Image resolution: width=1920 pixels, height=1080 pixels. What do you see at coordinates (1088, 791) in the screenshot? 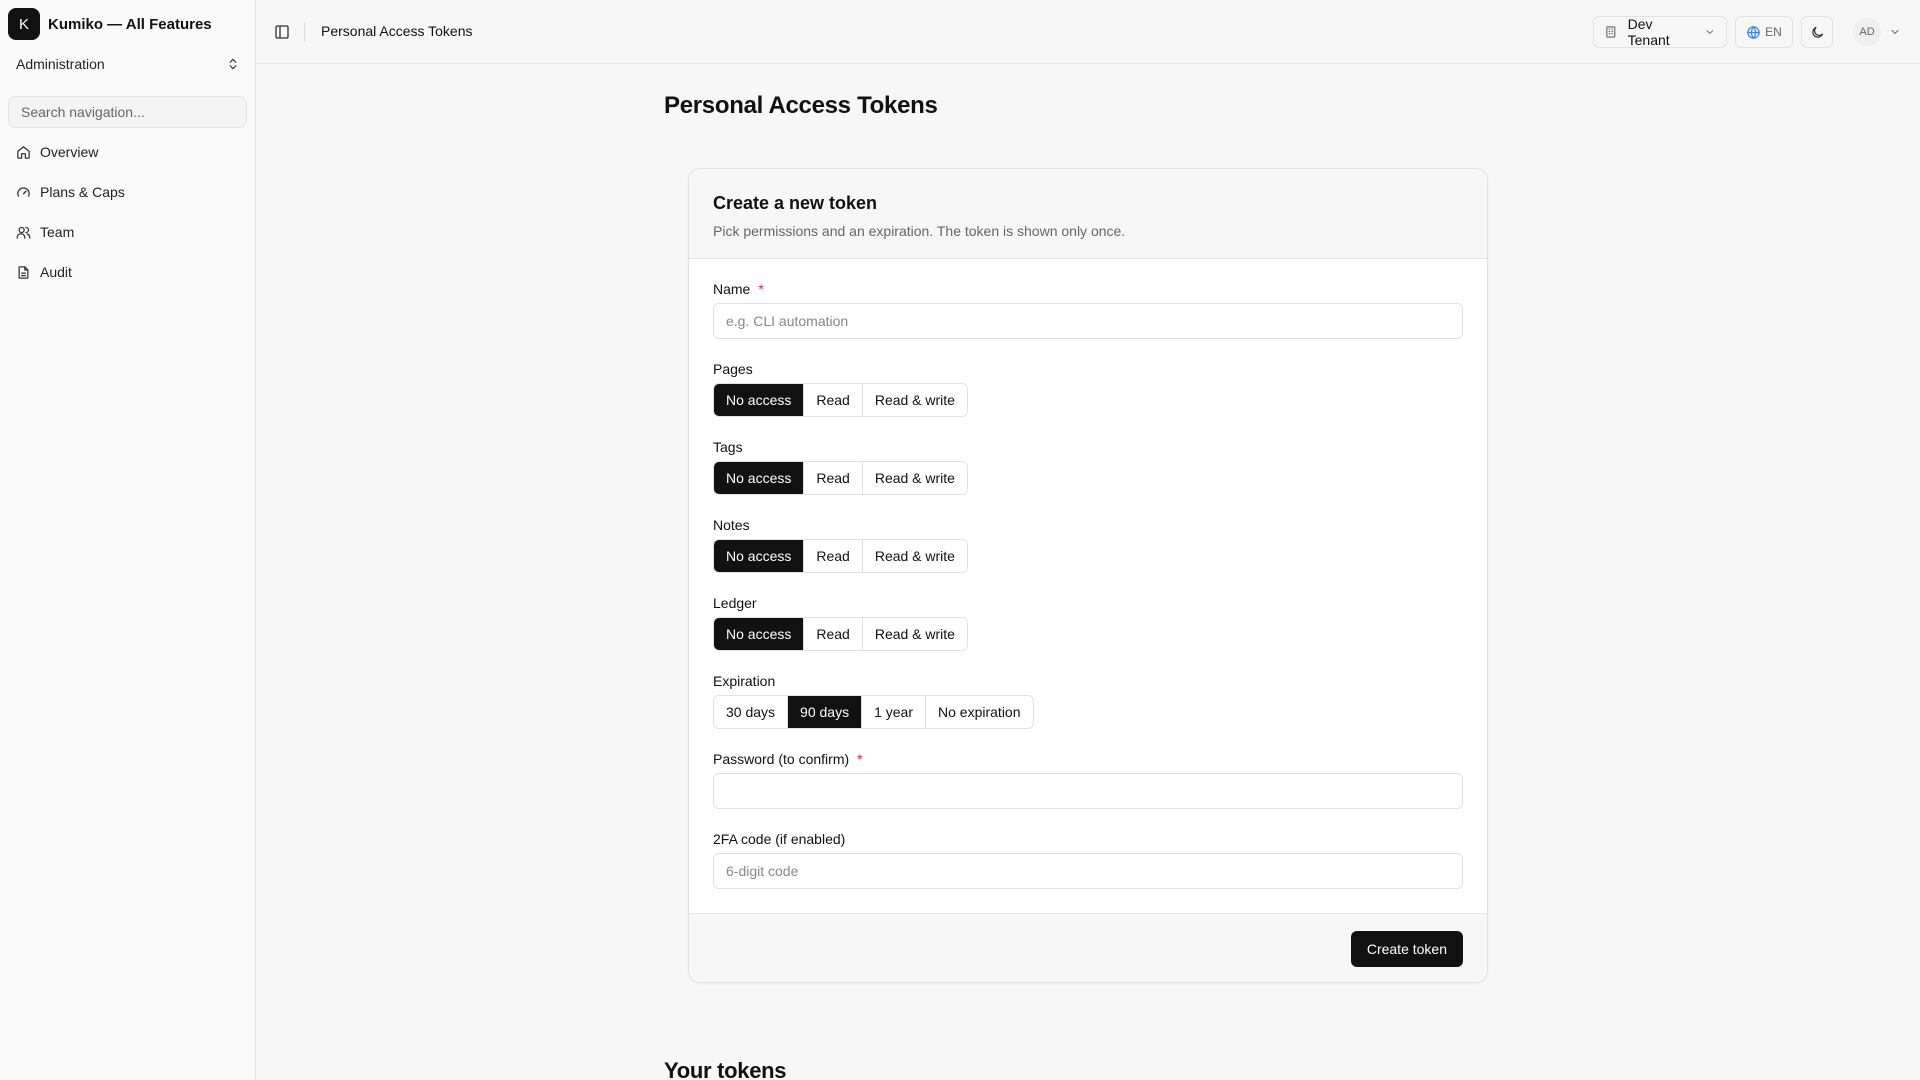
I see `password-input` at bounding box center [1088, 791].